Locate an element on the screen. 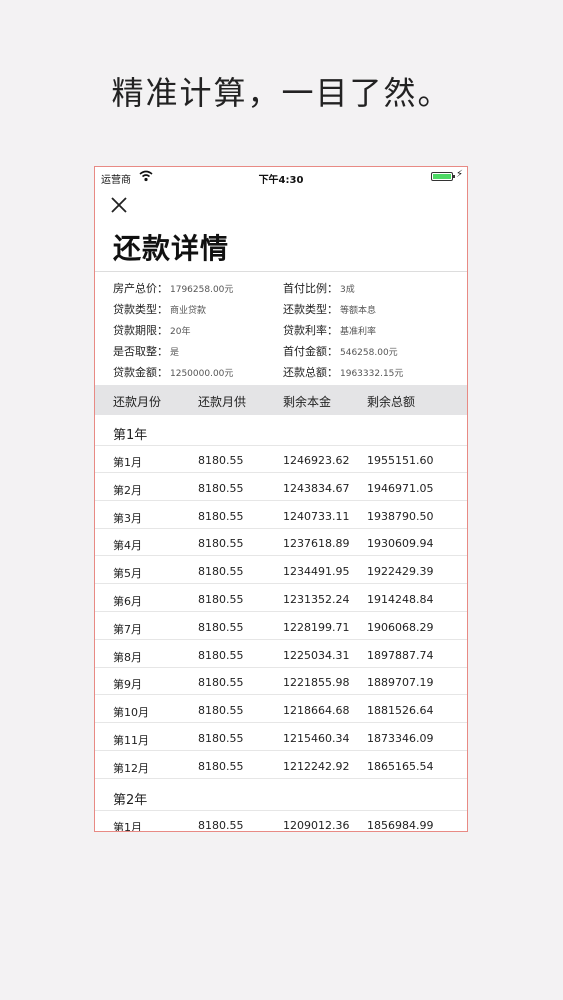 This screenshot has width=563, height=1000. table-row: 第3月 8180.55 1240733.11 1938790.50 is located at coordinates (281, 515).